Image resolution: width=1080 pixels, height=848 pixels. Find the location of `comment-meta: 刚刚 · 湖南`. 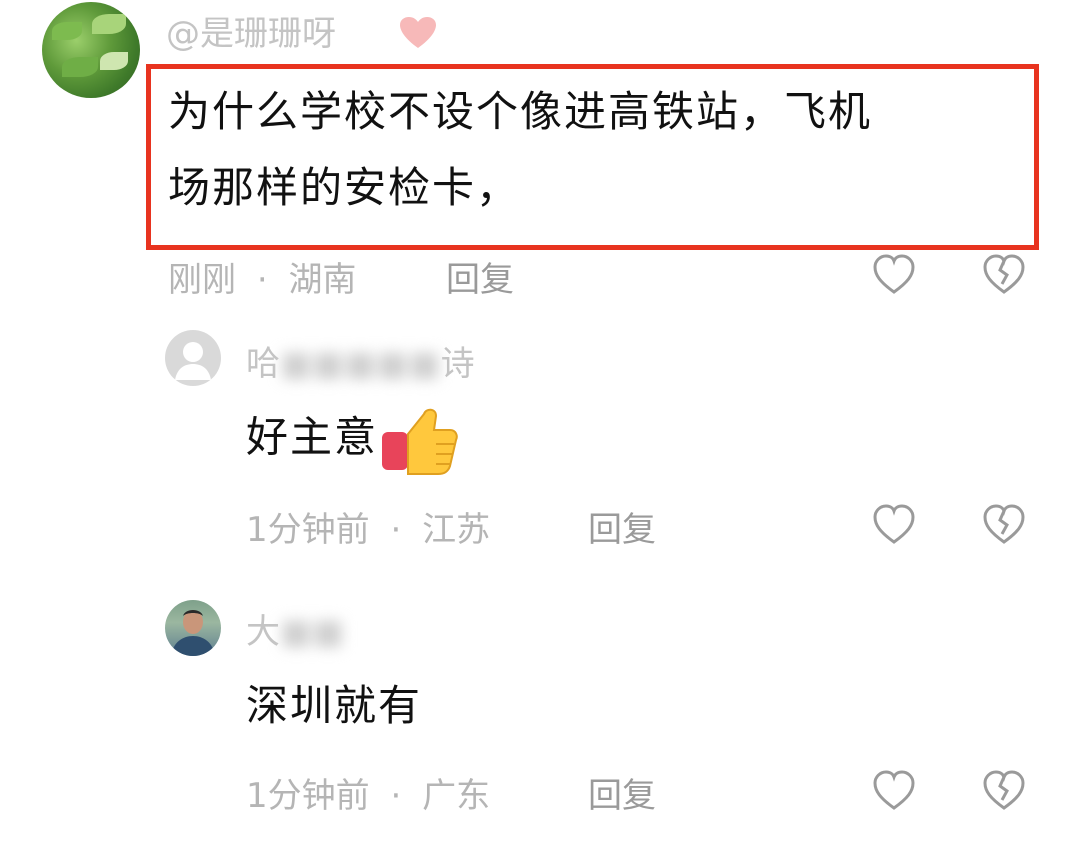

comment-meta: 刚刚 · 湖南 is located at coordinates (262, 276).